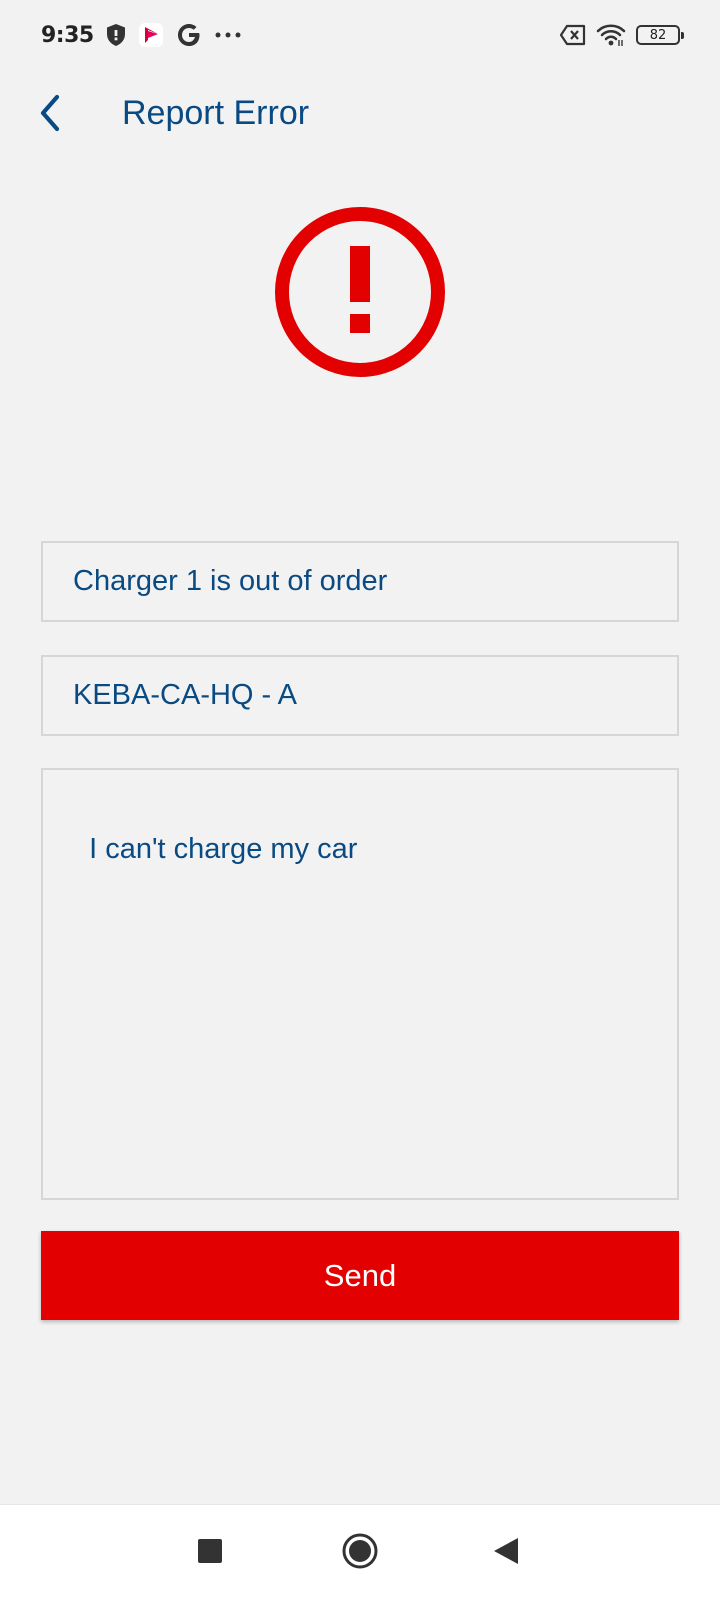 The height and width of the screenshot is (1601, 720). I want to click on page-title: Report Error, so click(216, 113).